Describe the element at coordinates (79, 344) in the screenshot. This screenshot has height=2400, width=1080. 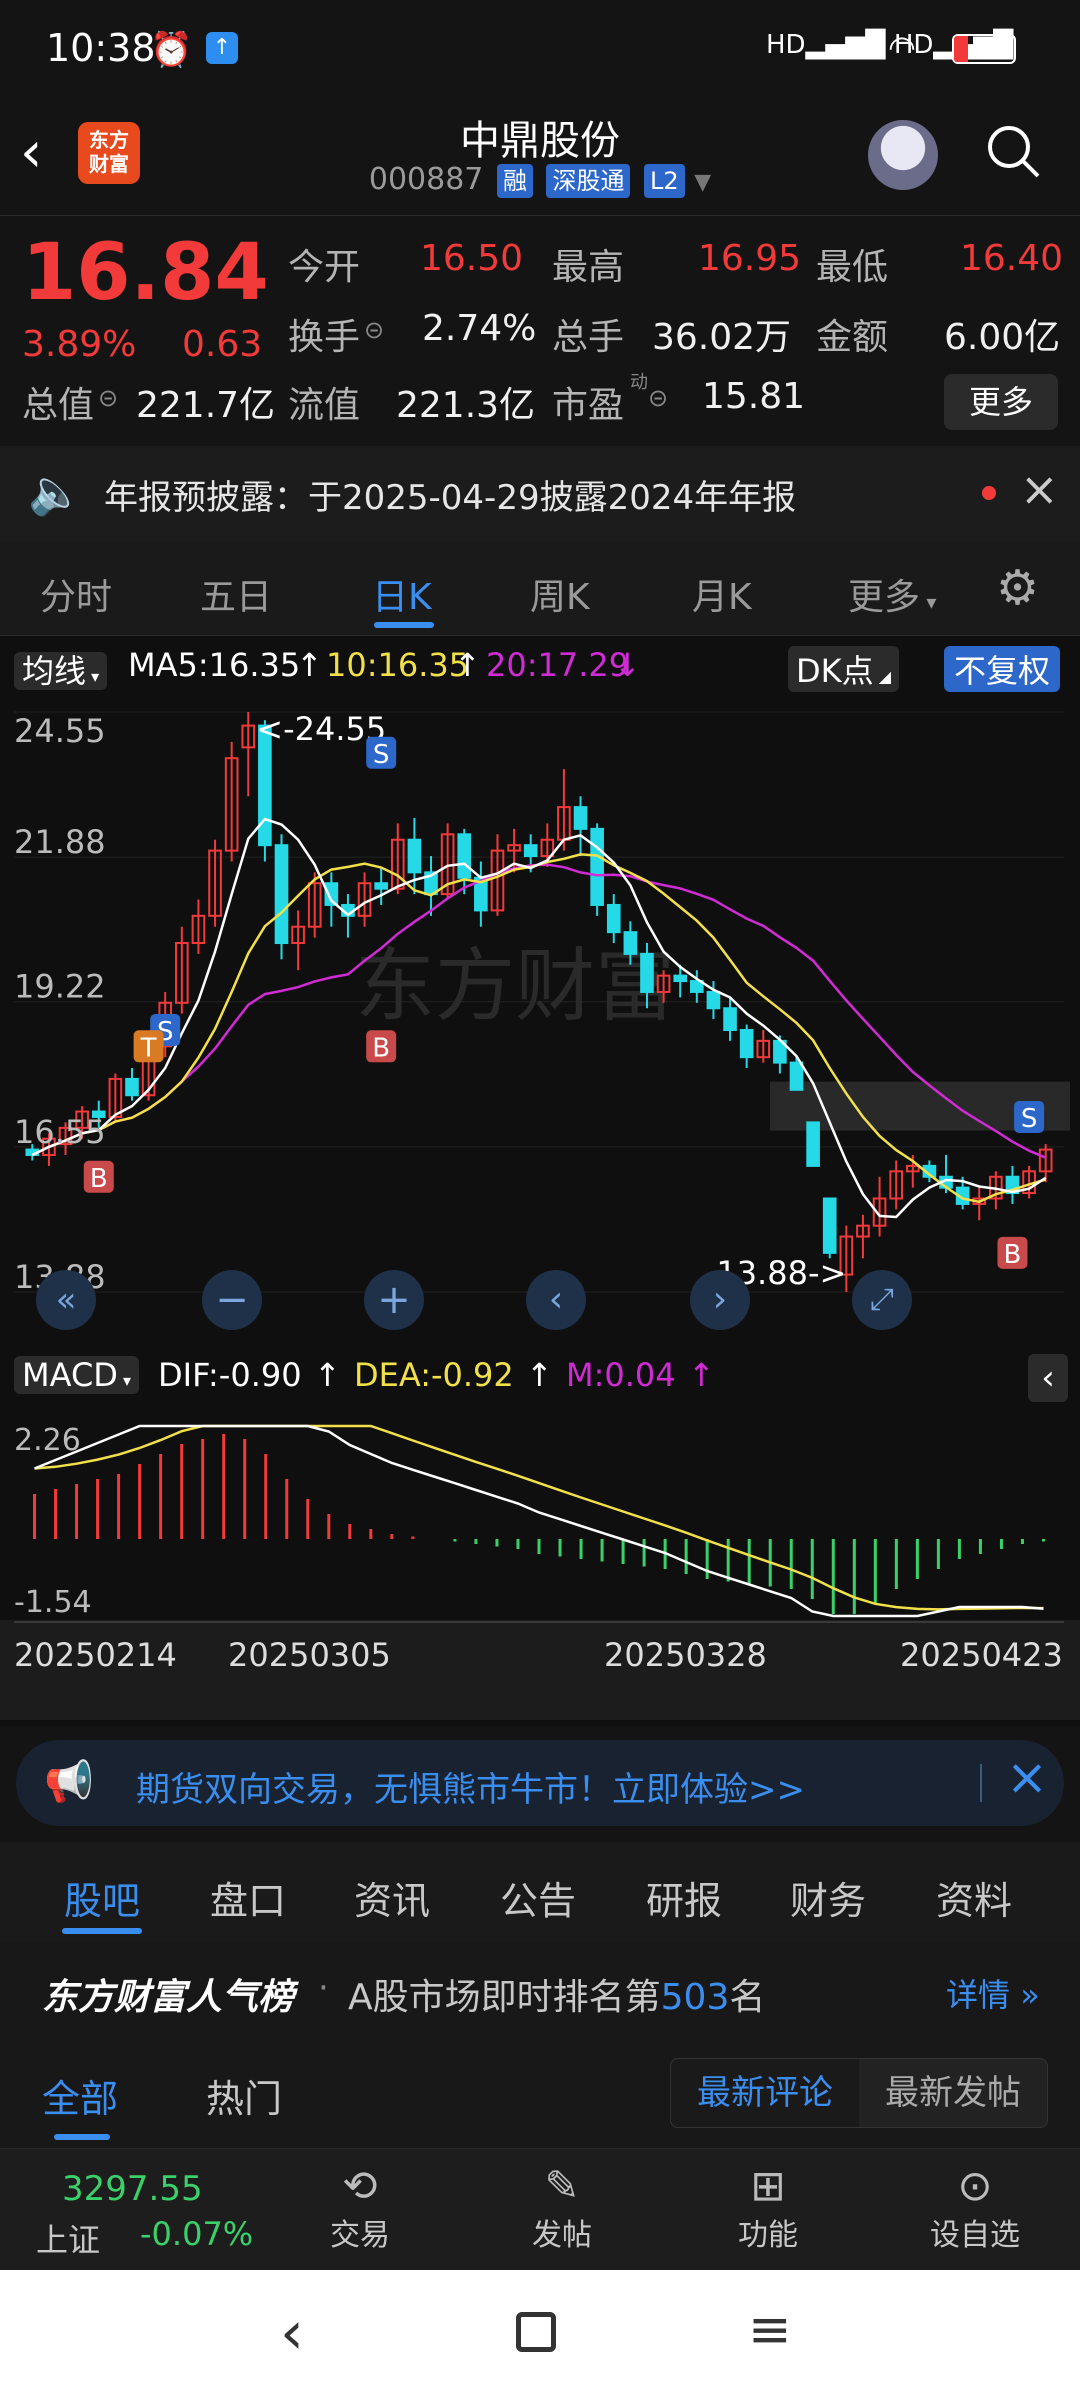
I see `change-percent: 3.89%` at that location.